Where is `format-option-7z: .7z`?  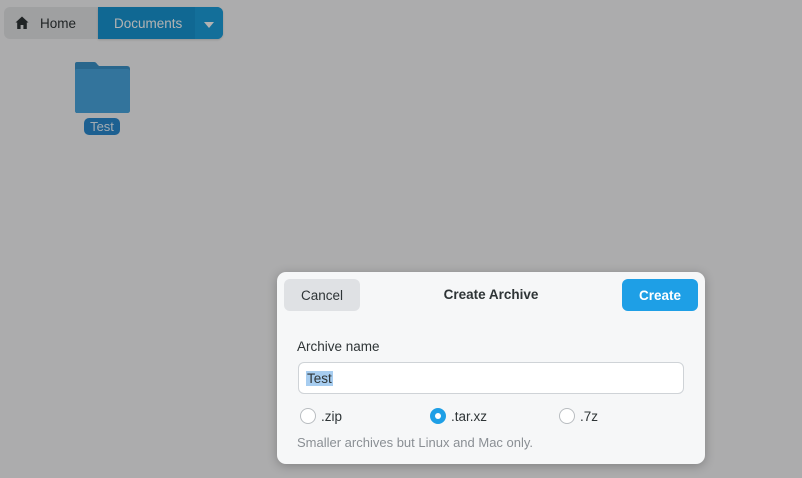 format-option-7z: .7z is located at coordinates (578, 416).